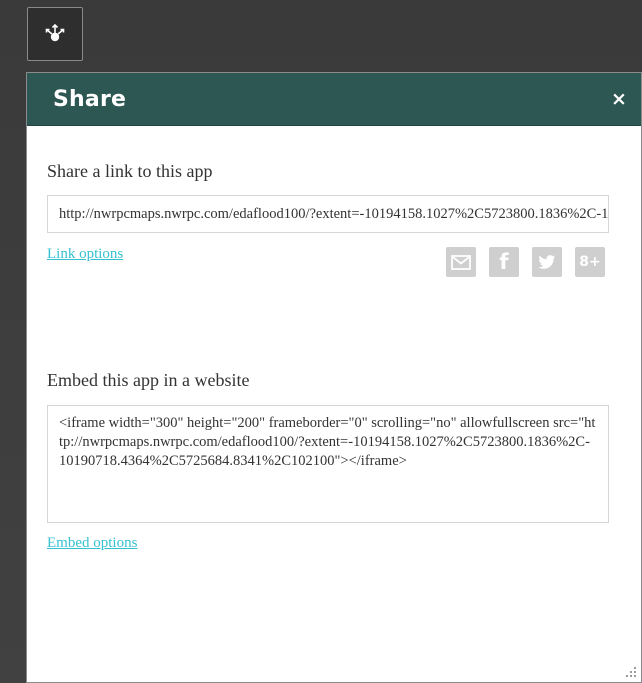 Image resolution: width=642 pixels, height=683 pixels. I want to click on twitter-icon, so click(547, 261).